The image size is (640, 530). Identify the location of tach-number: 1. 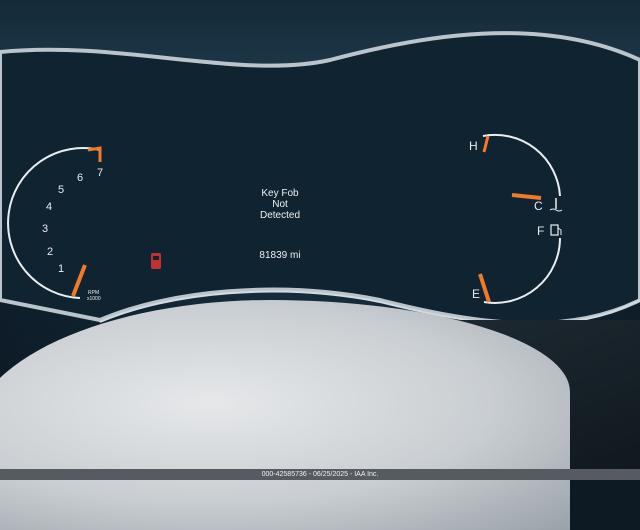
(61, 269).